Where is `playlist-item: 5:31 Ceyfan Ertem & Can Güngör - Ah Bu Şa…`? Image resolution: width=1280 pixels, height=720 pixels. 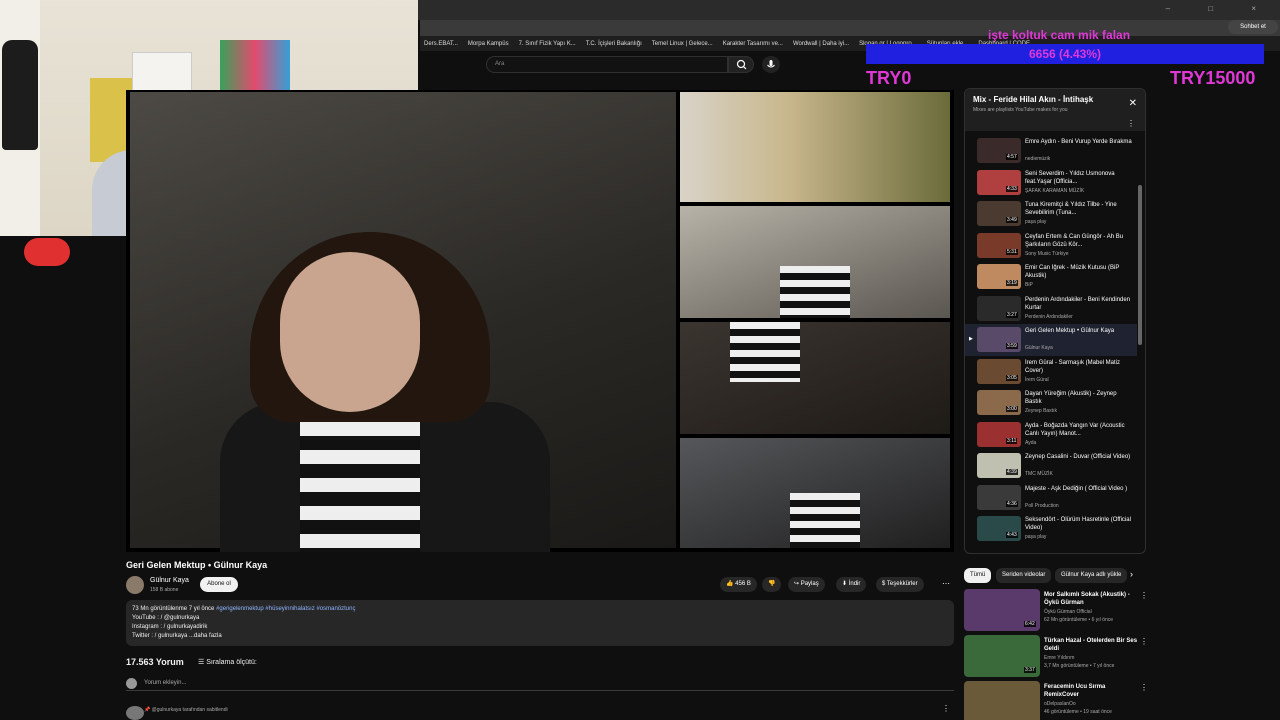
playlist-item: 5:31 Ceyfan Ertem & Can Güngör - Ah Bu Şa… is located at coordinates (1051, 246).